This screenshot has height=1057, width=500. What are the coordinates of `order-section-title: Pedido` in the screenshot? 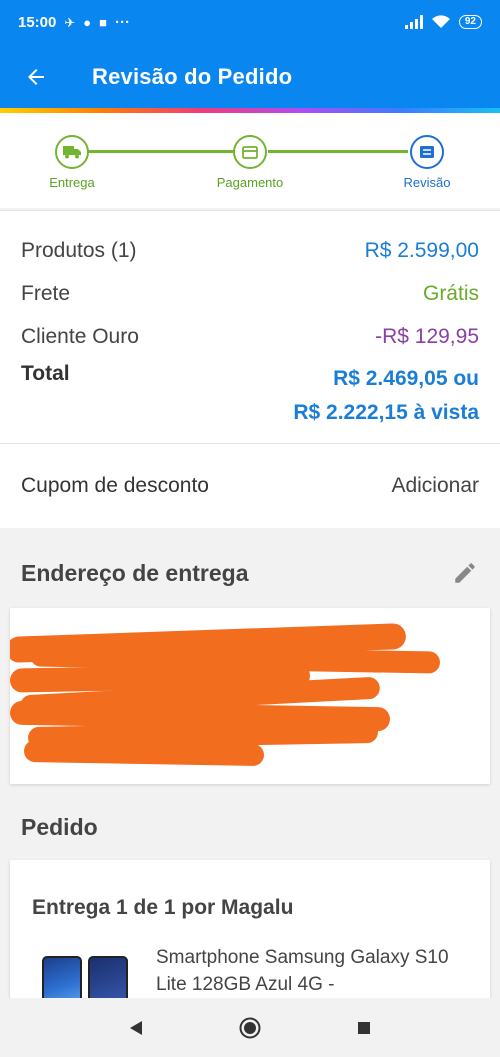 It's located at (59, 827).